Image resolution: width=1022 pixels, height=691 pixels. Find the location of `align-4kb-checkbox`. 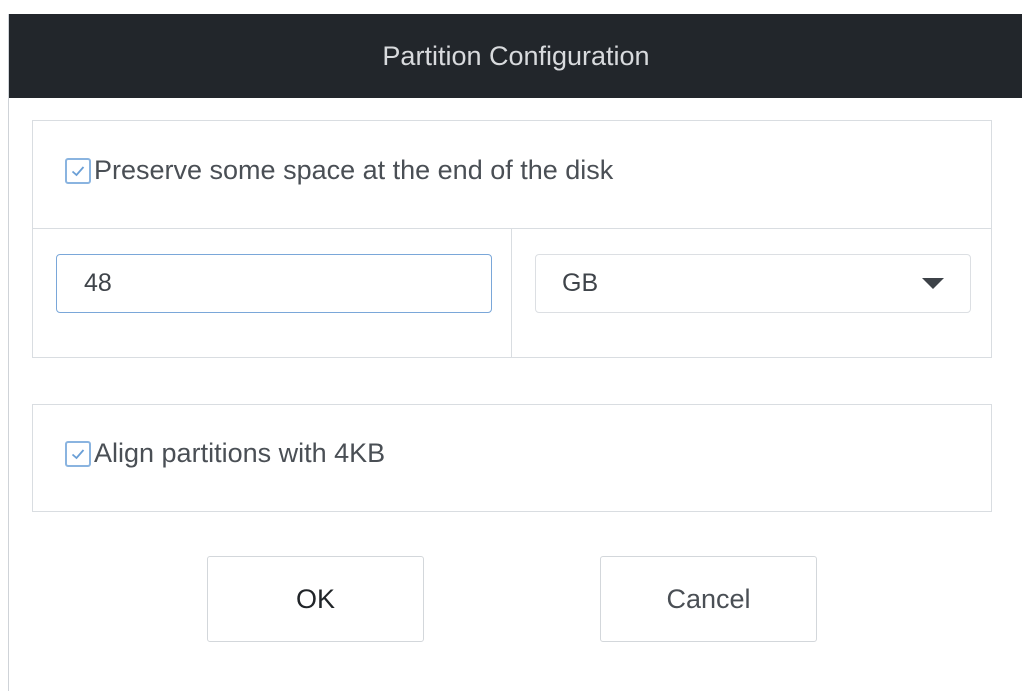

align-4kb-checkbox is located at coordinates (78, 453).